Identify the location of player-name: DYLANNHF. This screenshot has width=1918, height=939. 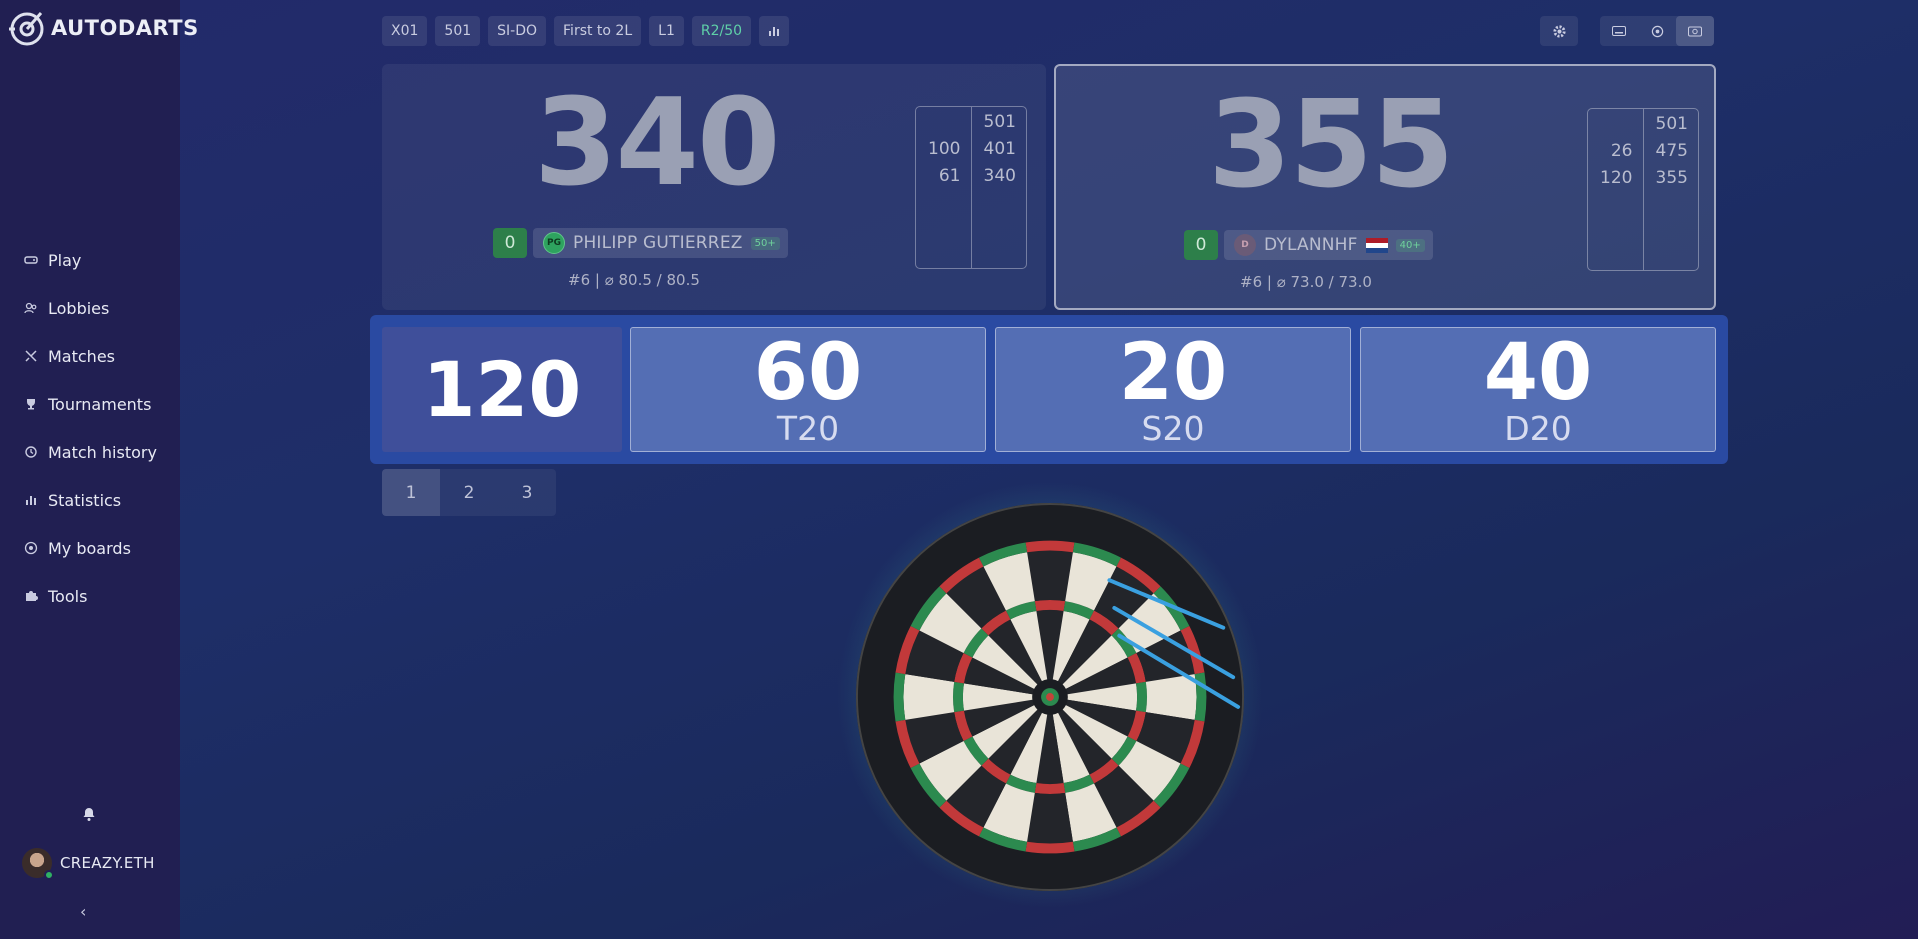
(1311, 245).